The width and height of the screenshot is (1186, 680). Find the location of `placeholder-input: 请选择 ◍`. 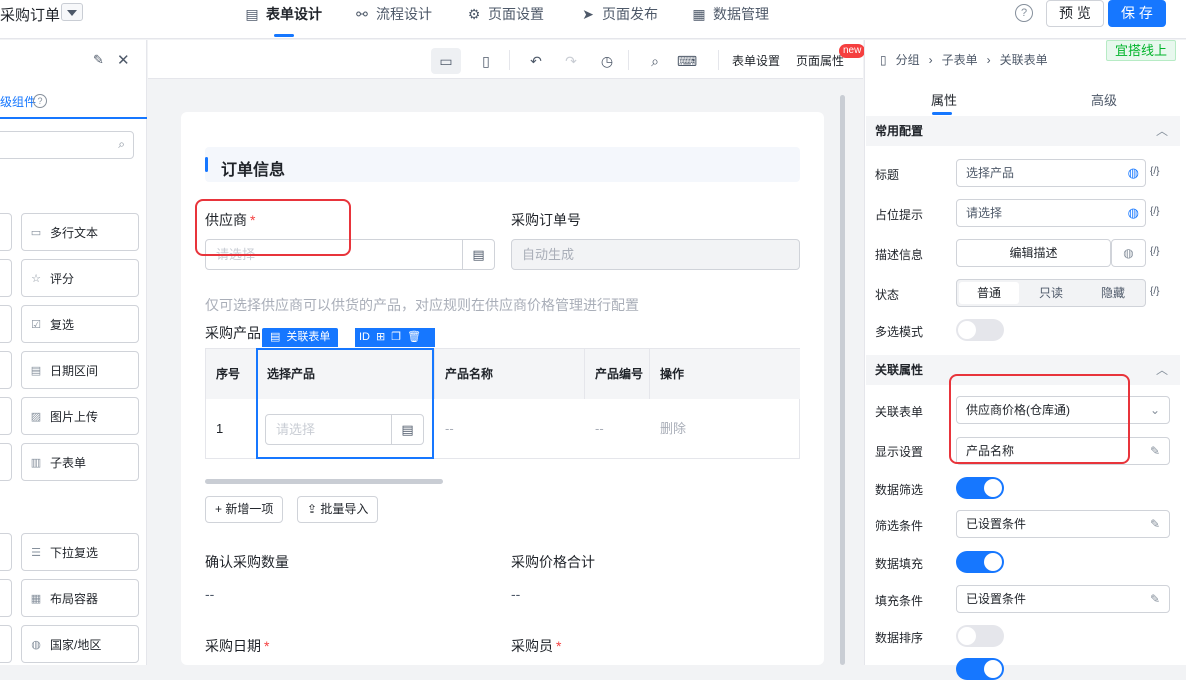

placeholder-input: 请选择 ◍ is located at coordinates (1051, 213).